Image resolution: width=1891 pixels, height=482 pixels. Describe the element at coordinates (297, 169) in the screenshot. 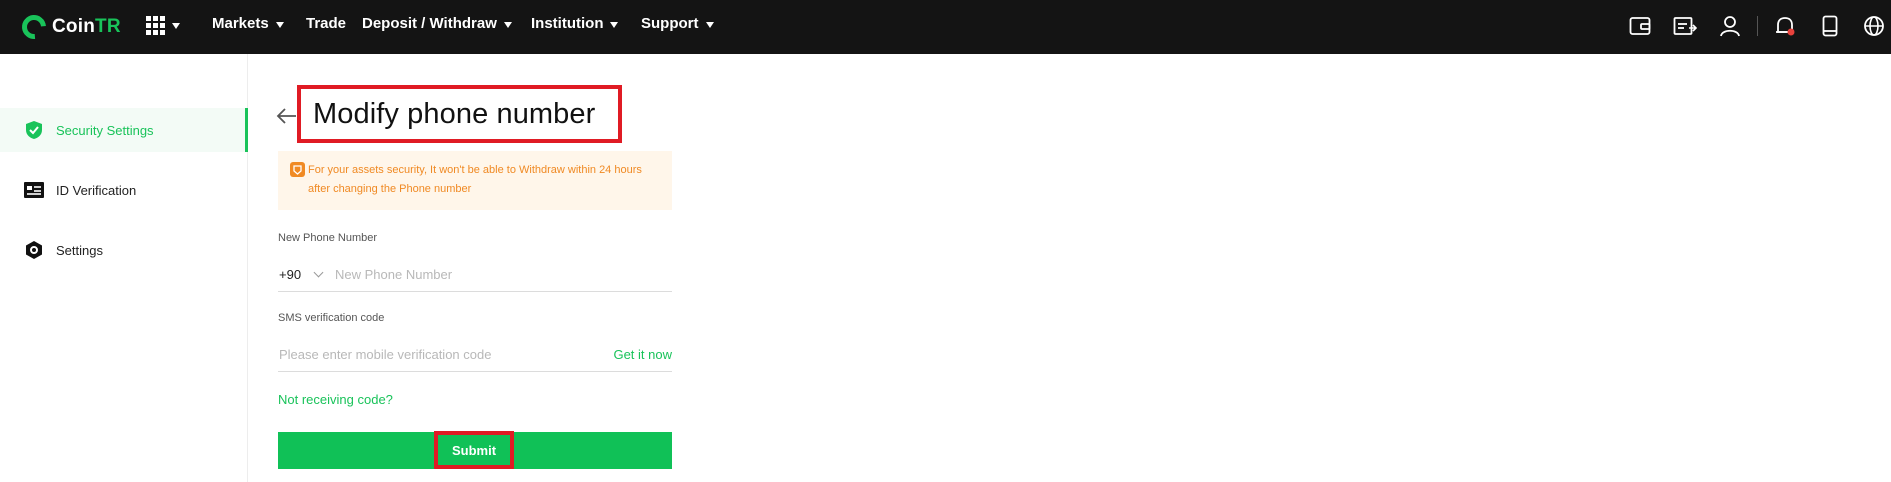

I see `shield-warning-icon` at that location.